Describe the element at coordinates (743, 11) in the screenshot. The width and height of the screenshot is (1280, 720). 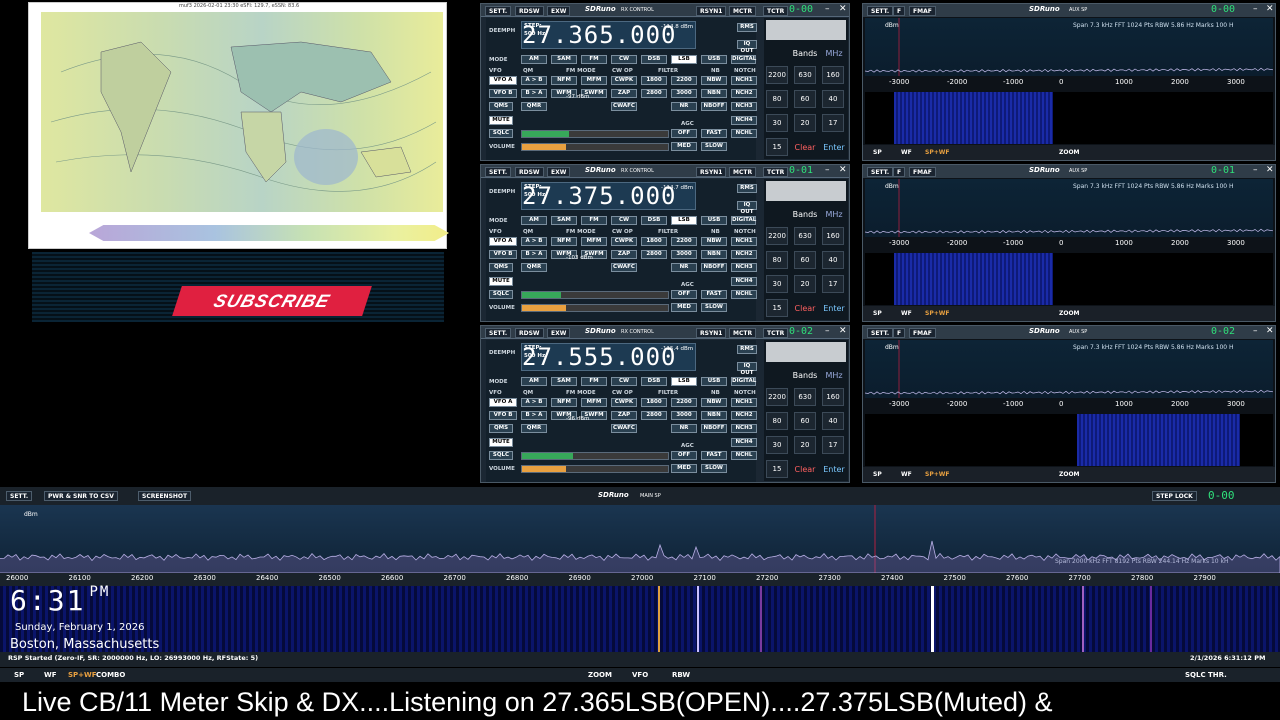
I see `mctr-button: MCTR` at that location.